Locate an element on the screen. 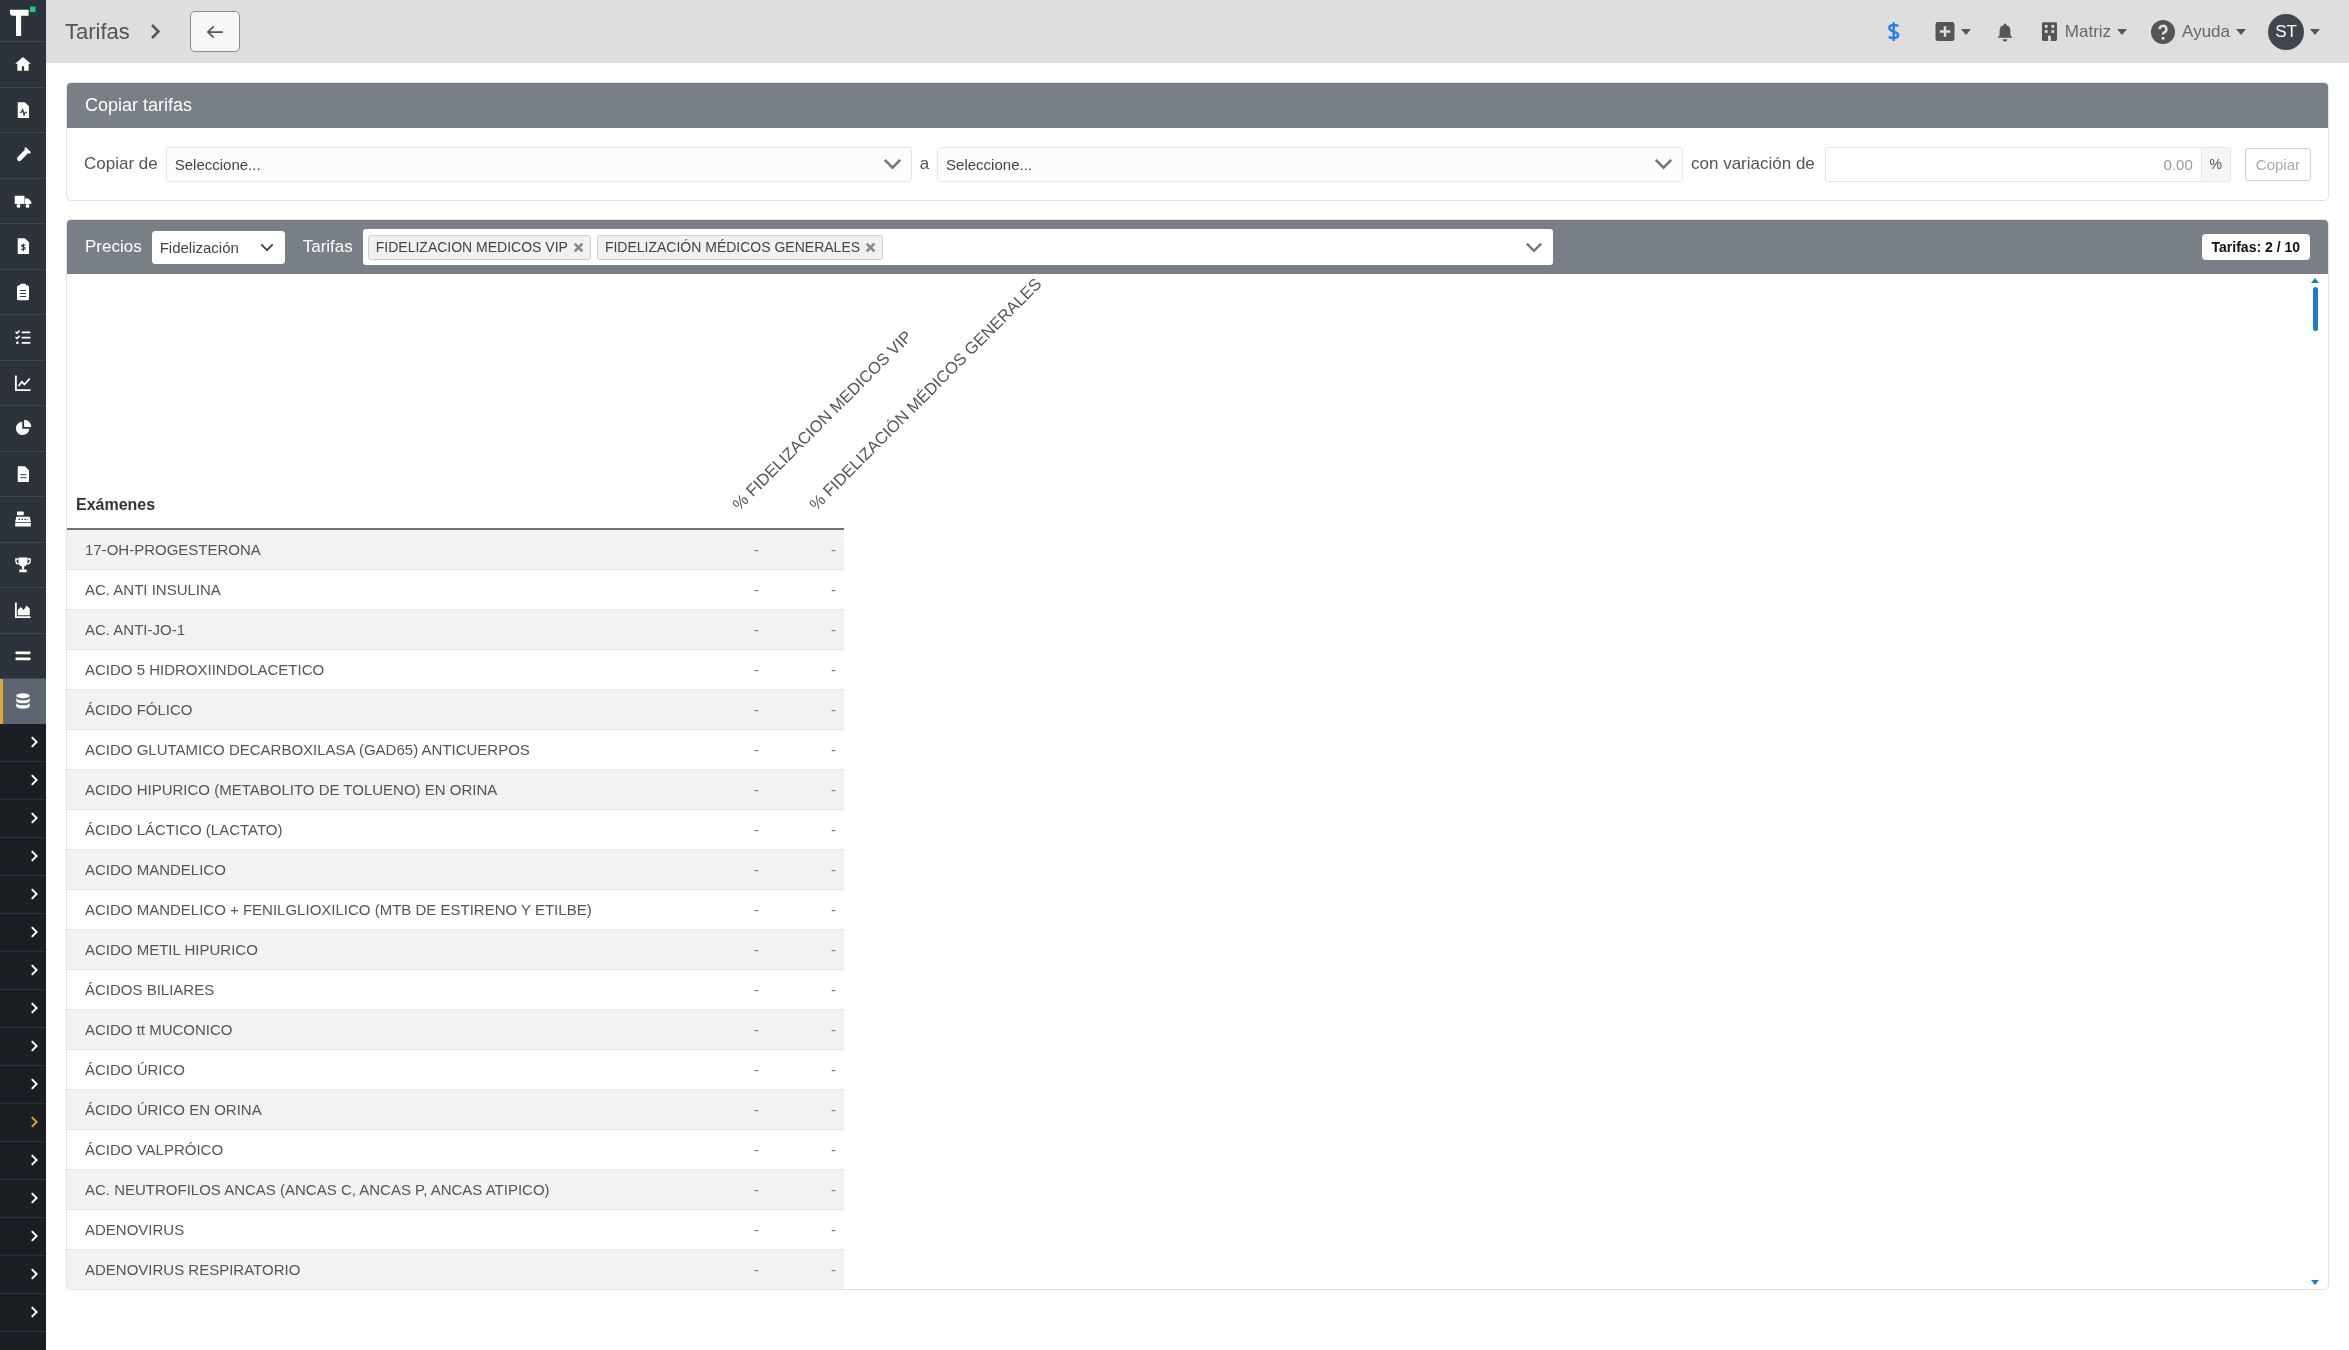 The height and width of the screenshot is (1350, 2349). tariff-chip: FIDELIZACIÓN MÉDICOS GENERALES is located at coordinates (740, 247).